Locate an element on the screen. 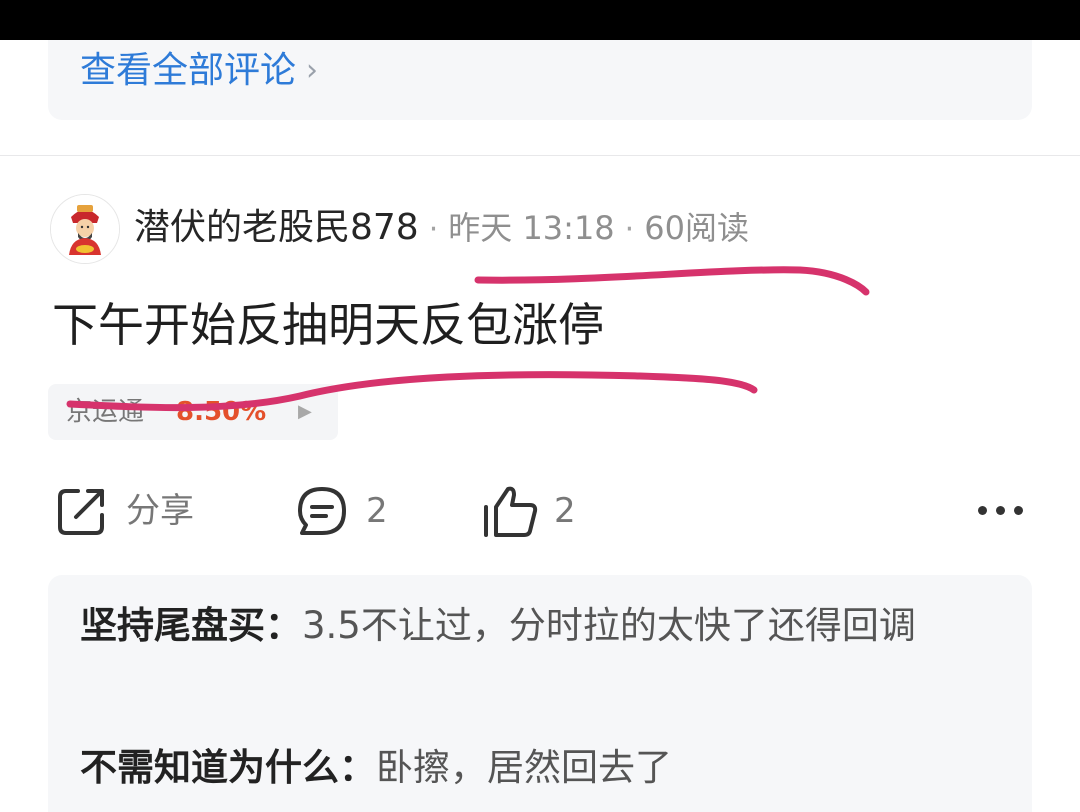  comment-item: 坚持尾盘买：3.5不让过，分时拉的太快了还得回调 is located at coordinates (535, 626).